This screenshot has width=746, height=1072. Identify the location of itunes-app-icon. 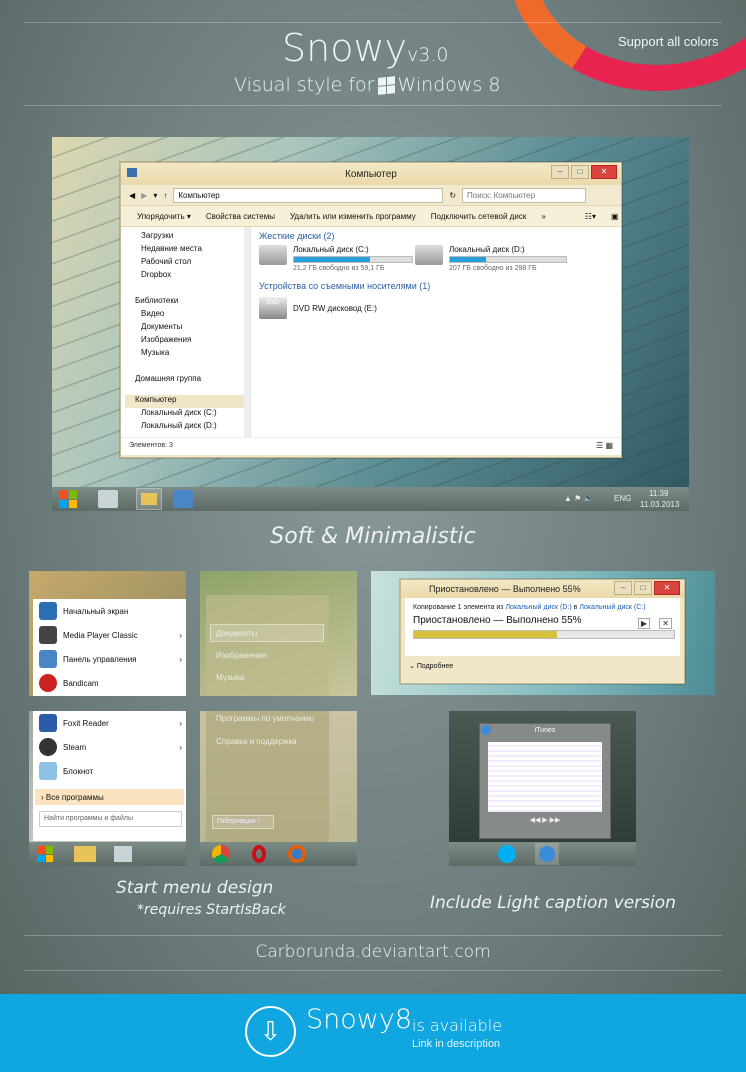
(486, 730).